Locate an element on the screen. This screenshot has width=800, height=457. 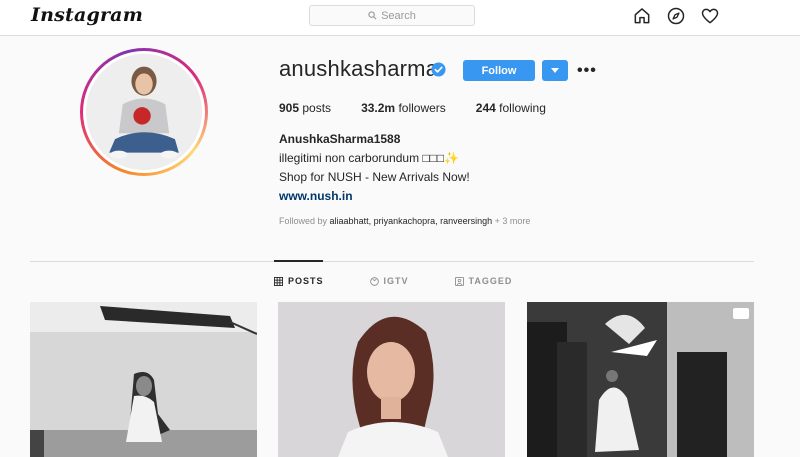
avatar is located at coordinates (144, 112).